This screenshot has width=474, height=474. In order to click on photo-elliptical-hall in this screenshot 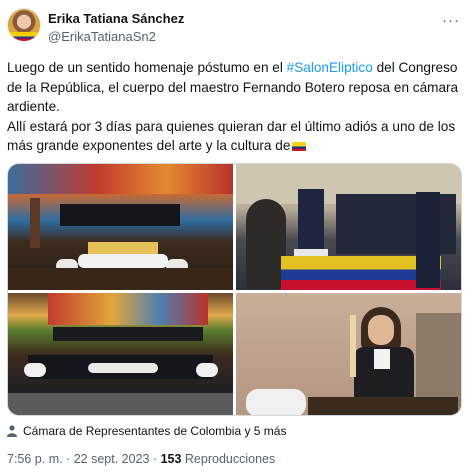, I will do `click(120, 354)`.